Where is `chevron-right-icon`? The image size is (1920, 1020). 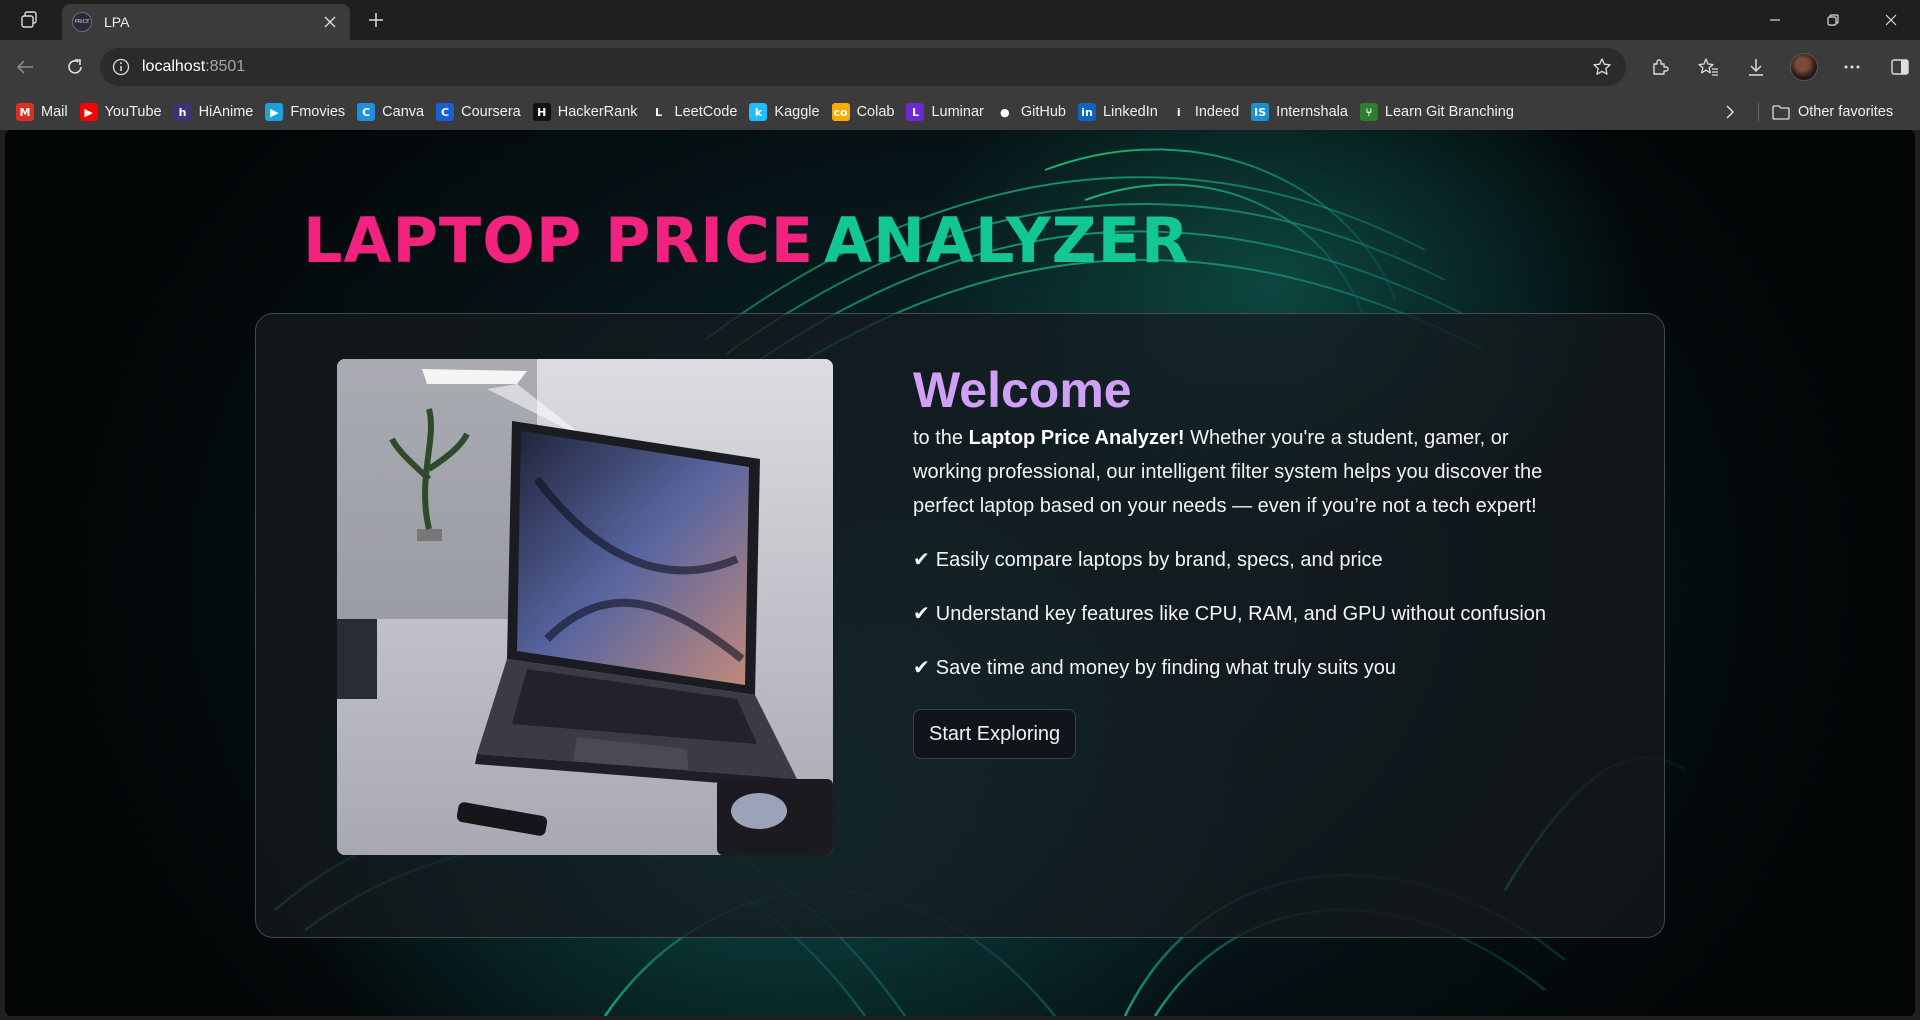 chevron-right-icon is located at coordinates (1730, 112).